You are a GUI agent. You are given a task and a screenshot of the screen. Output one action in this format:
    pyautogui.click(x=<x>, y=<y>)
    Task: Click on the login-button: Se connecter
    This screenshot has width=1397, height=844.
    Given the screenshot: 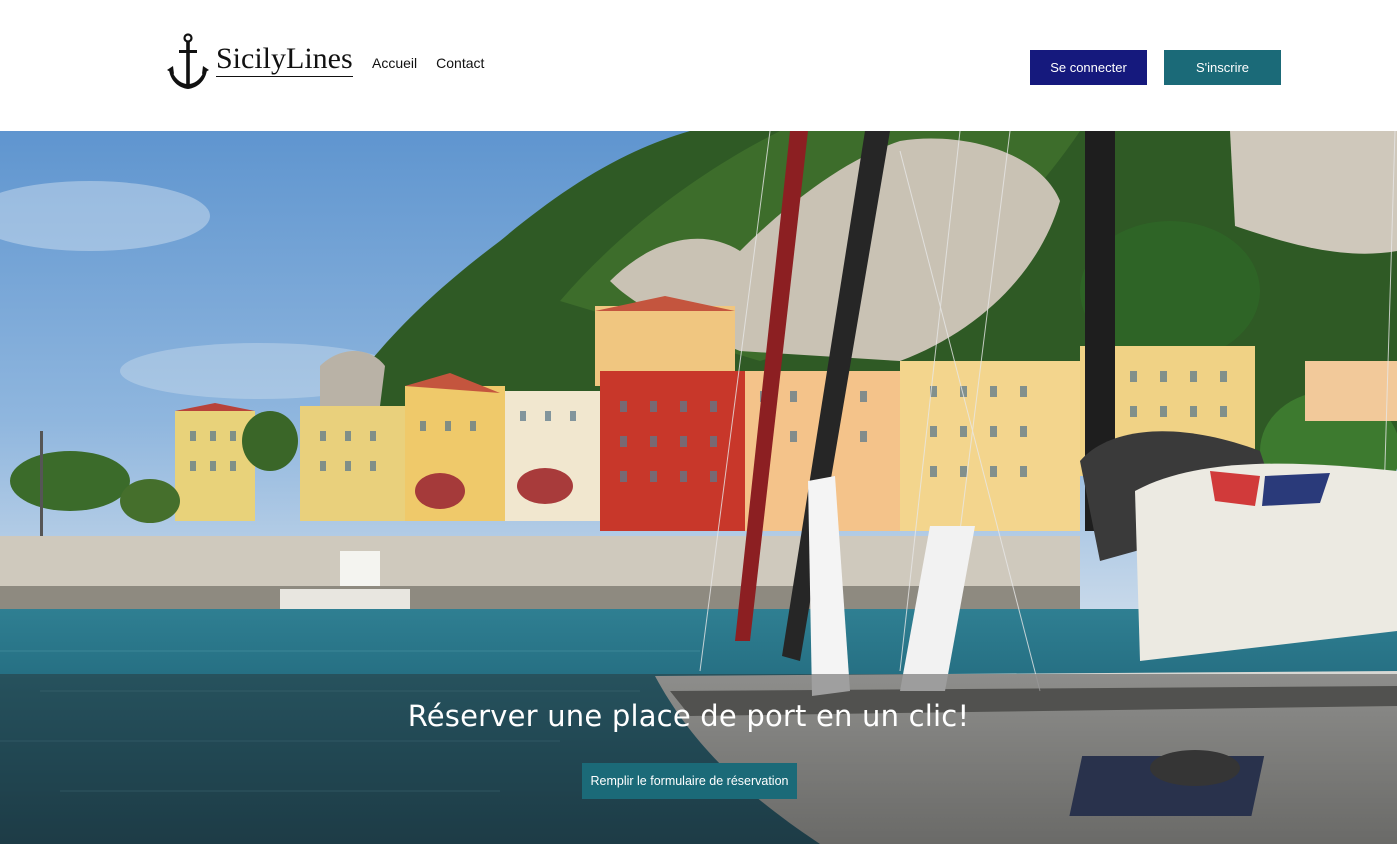 What is the action you would take?
    pyautogui.click(x=1088, y=67)
    